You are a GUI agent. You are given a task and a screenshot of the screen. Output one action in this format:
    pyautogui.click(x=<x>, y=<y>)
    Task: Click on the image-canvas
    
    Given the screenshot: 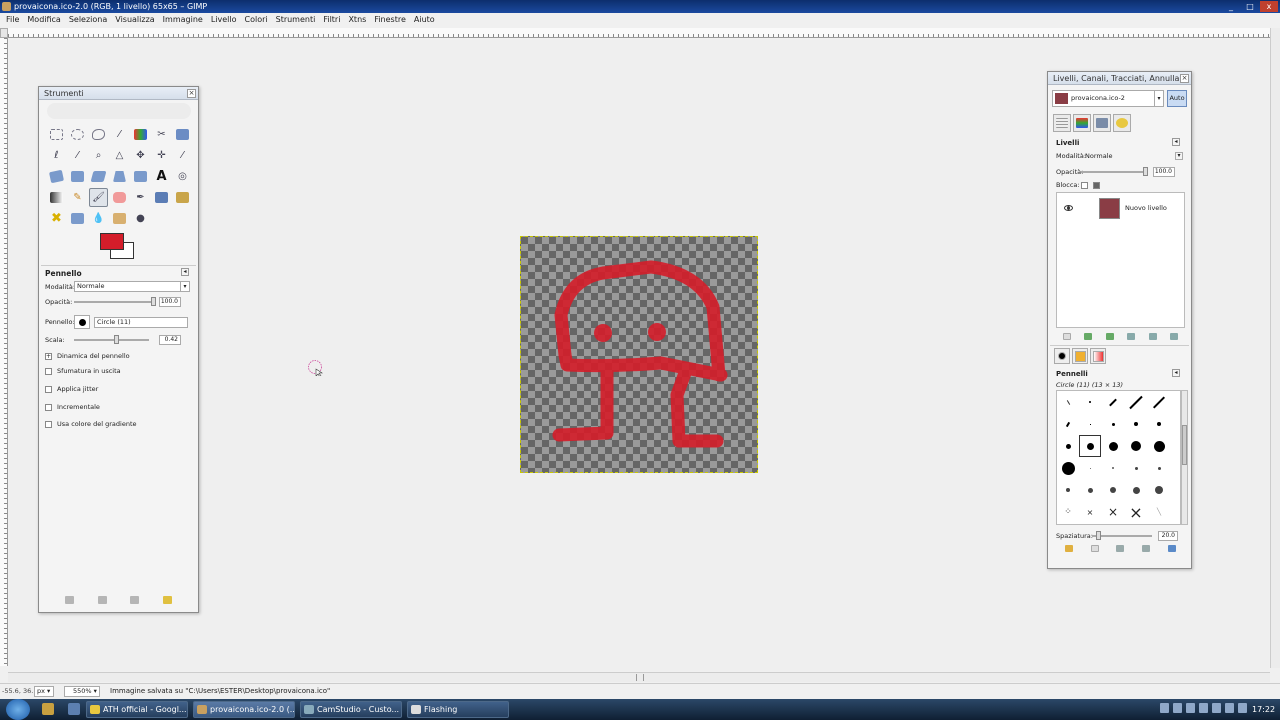 What is the action you would take?
    pyautogui.click(x=639, y=354)
    